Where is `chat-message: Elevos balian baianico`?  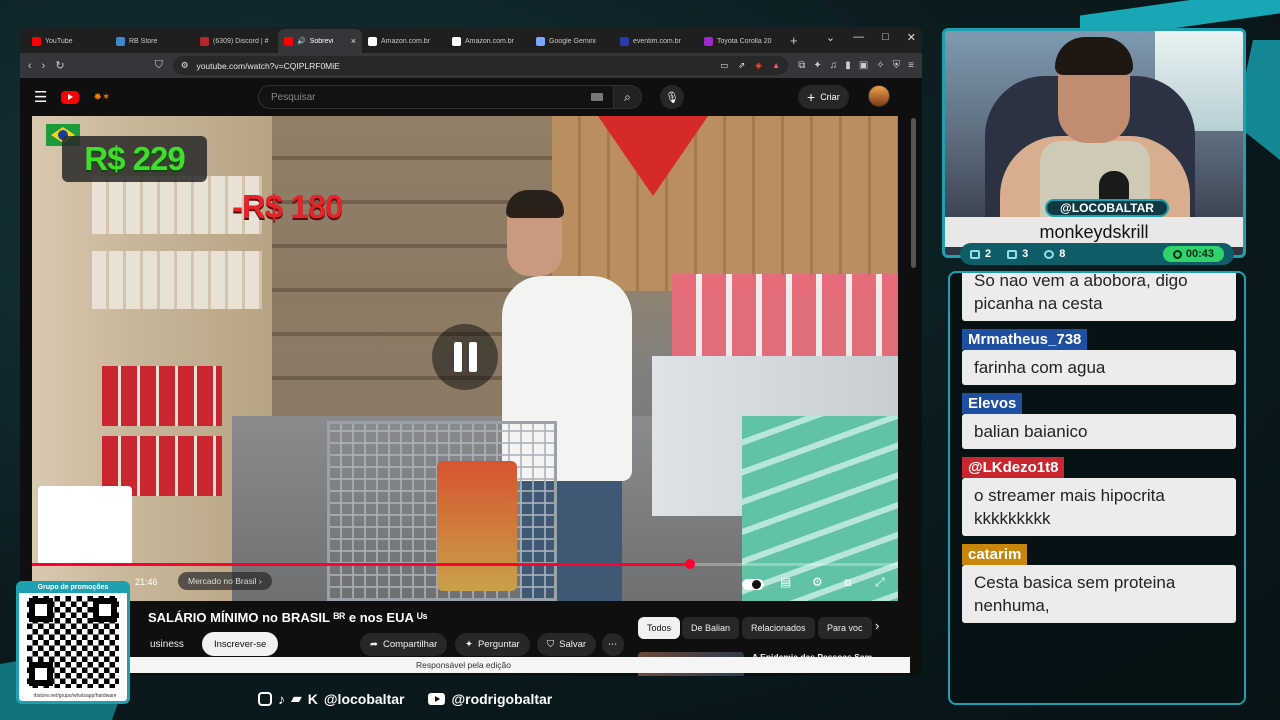 chat-message: Elevos balian baianico is located at coordinates (1099, 421).